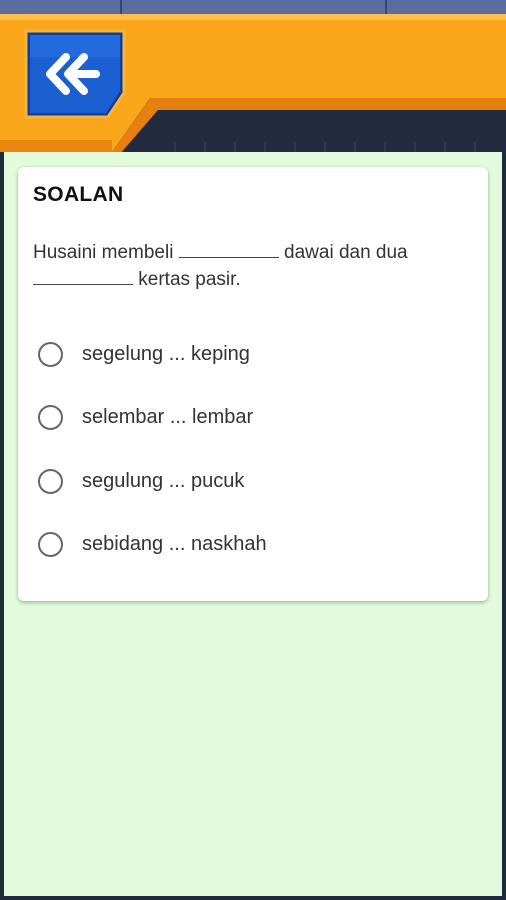 The image size is (506, 900). What do you see at coordinates (163, 481) in the screenshot?
I see `option-label: segulung ... pucuk` at bounding box center [163, 481].